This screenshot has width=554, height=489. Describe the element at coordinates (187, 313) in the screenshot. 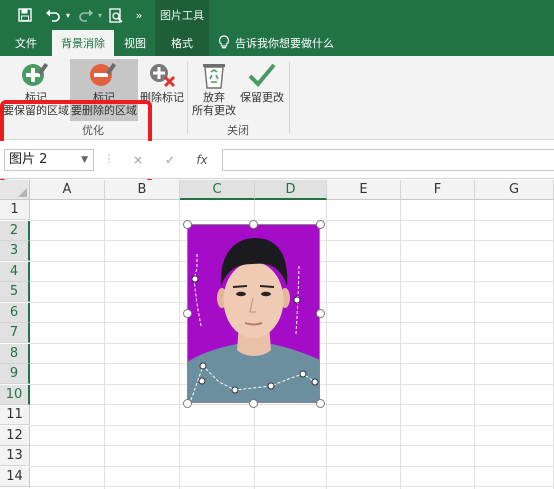

I see `resize-handle-left` at that location.